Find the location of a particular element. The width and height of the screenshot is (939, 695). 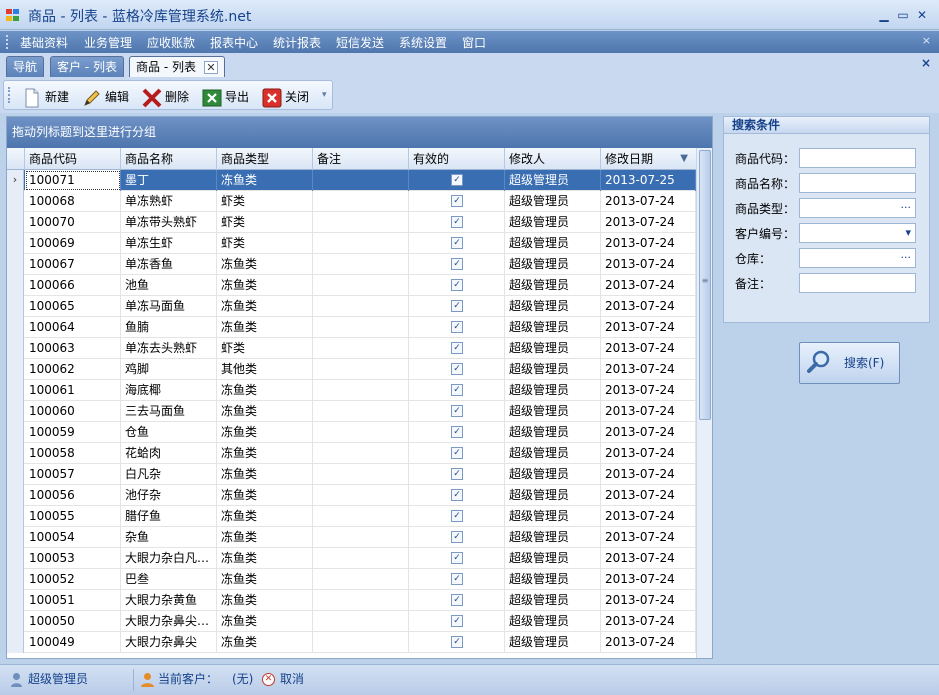

table-row: 100051 大眼力杂黄鱼 冻鱼类 ✓ 超级管理员 2013-07-24 is located at coordinates (351, 600).